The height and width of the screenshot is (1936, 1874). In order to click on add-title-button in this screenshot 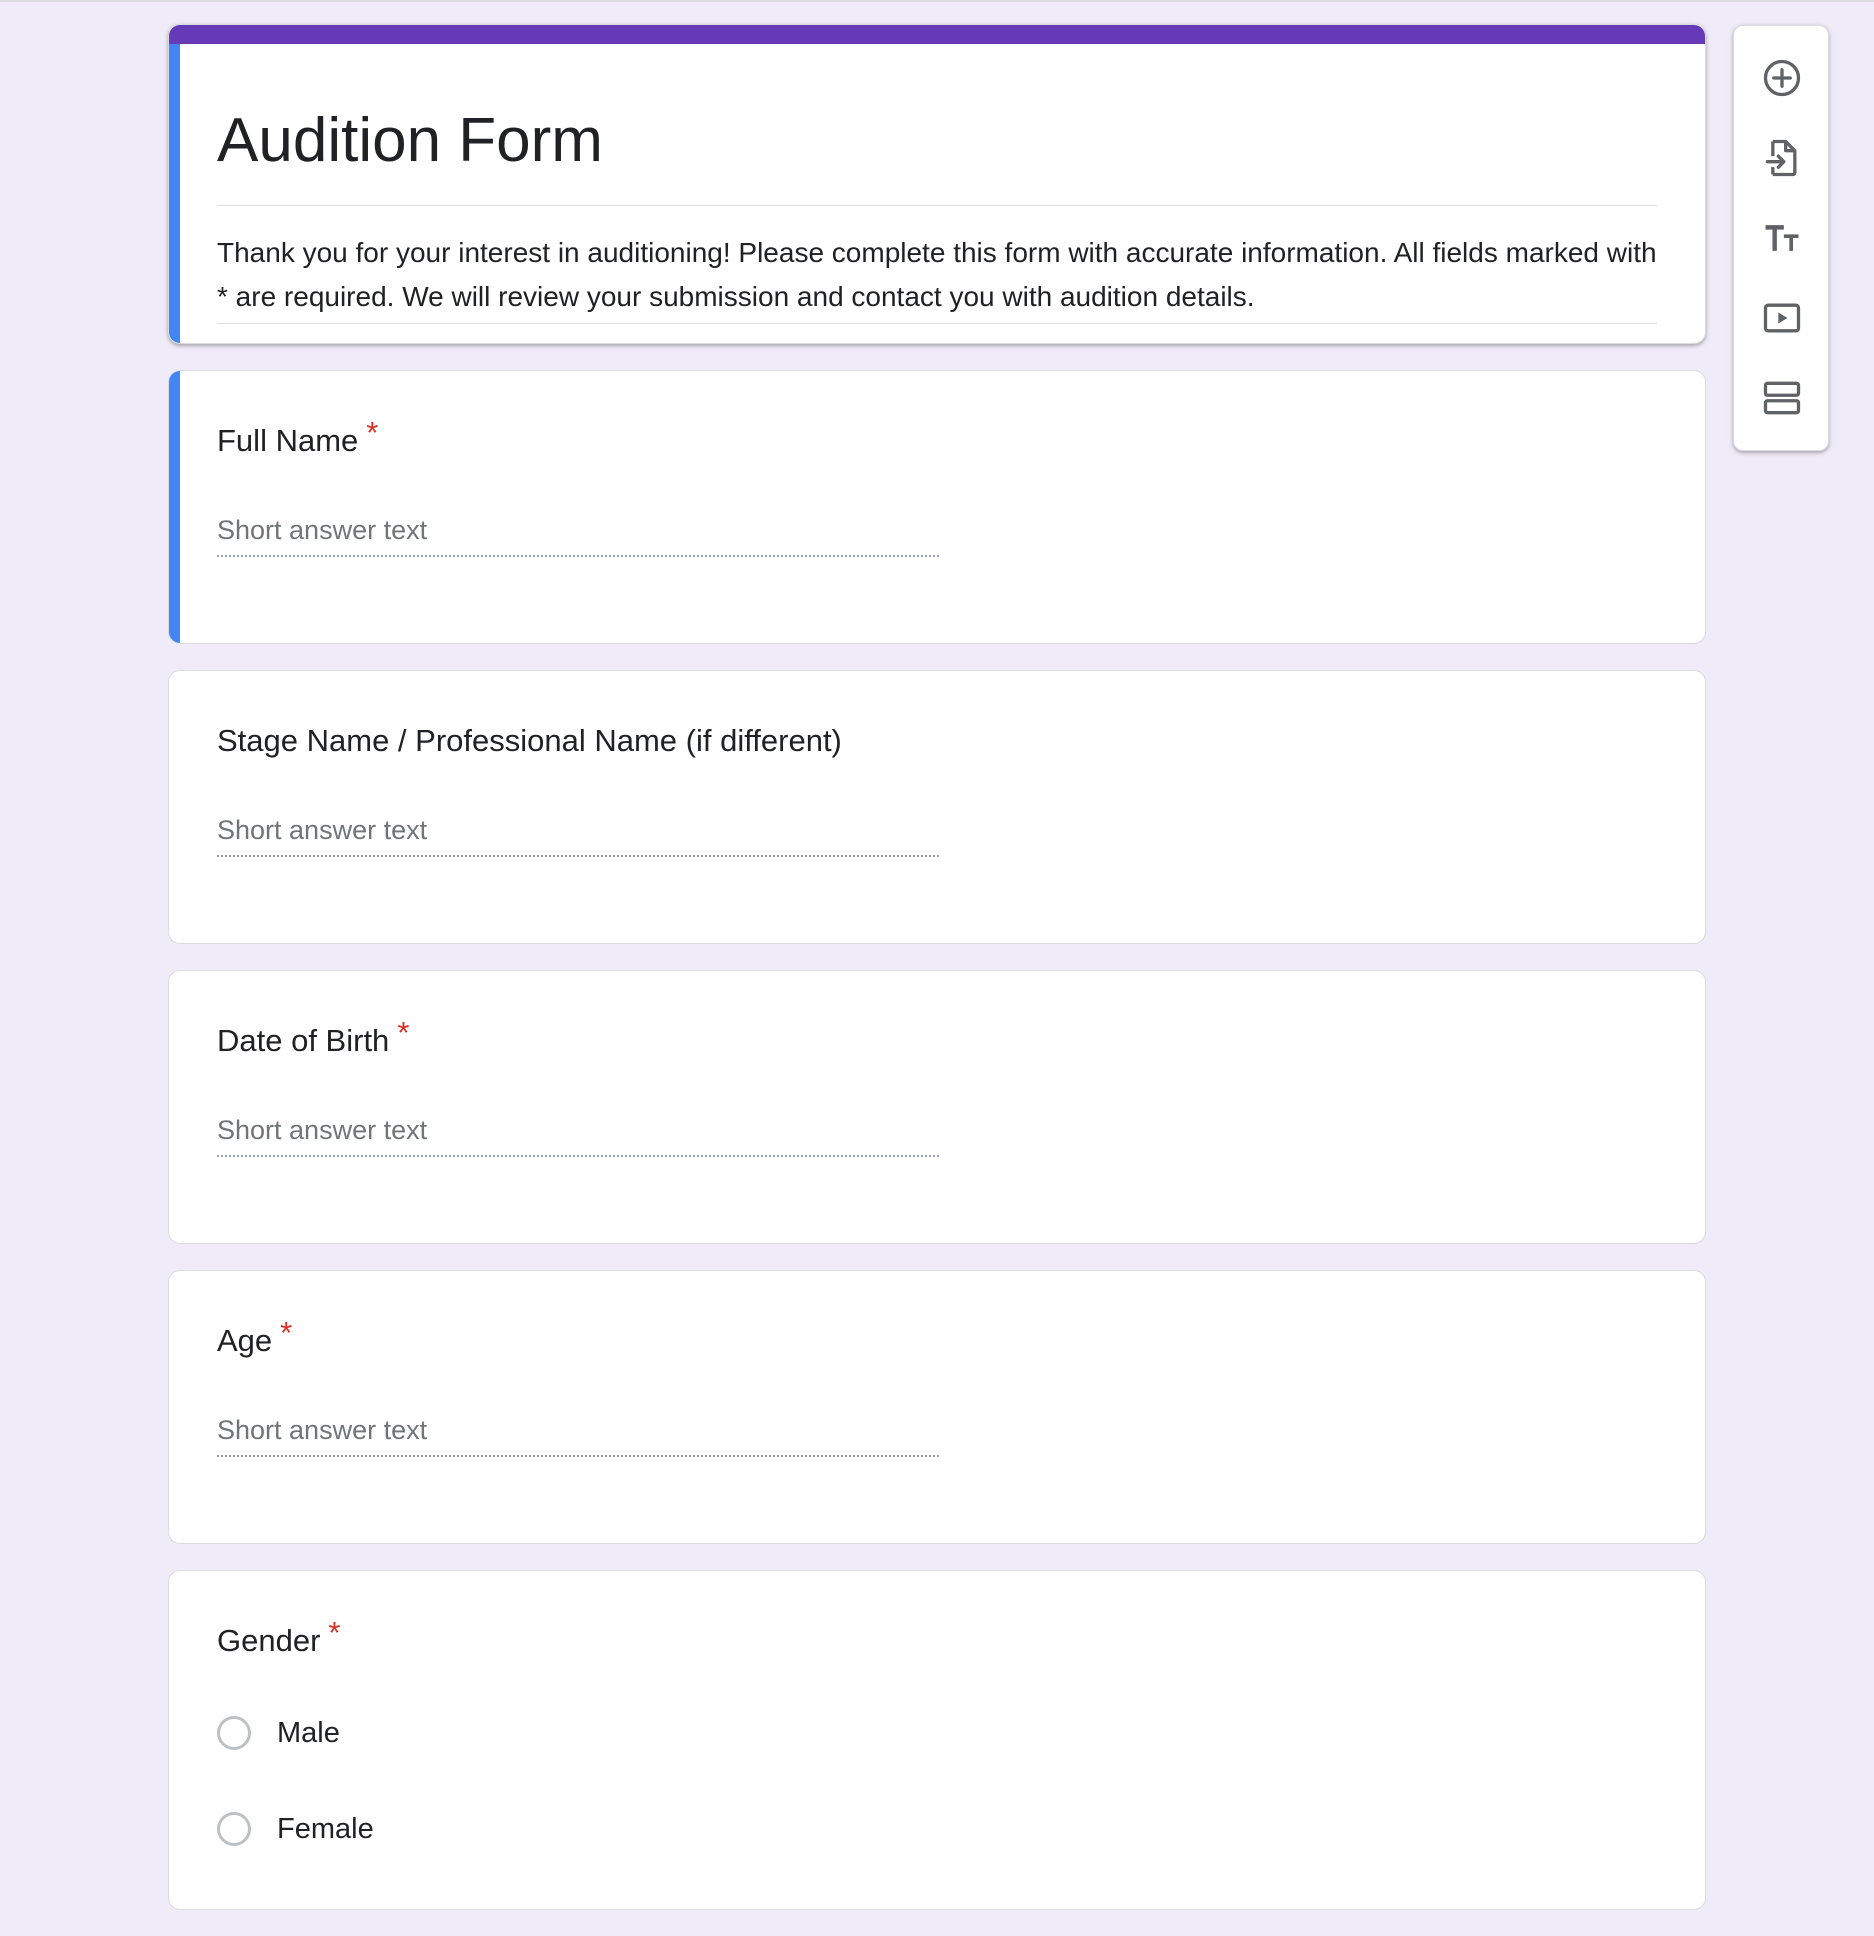, I will do `click(1782, 238)`.